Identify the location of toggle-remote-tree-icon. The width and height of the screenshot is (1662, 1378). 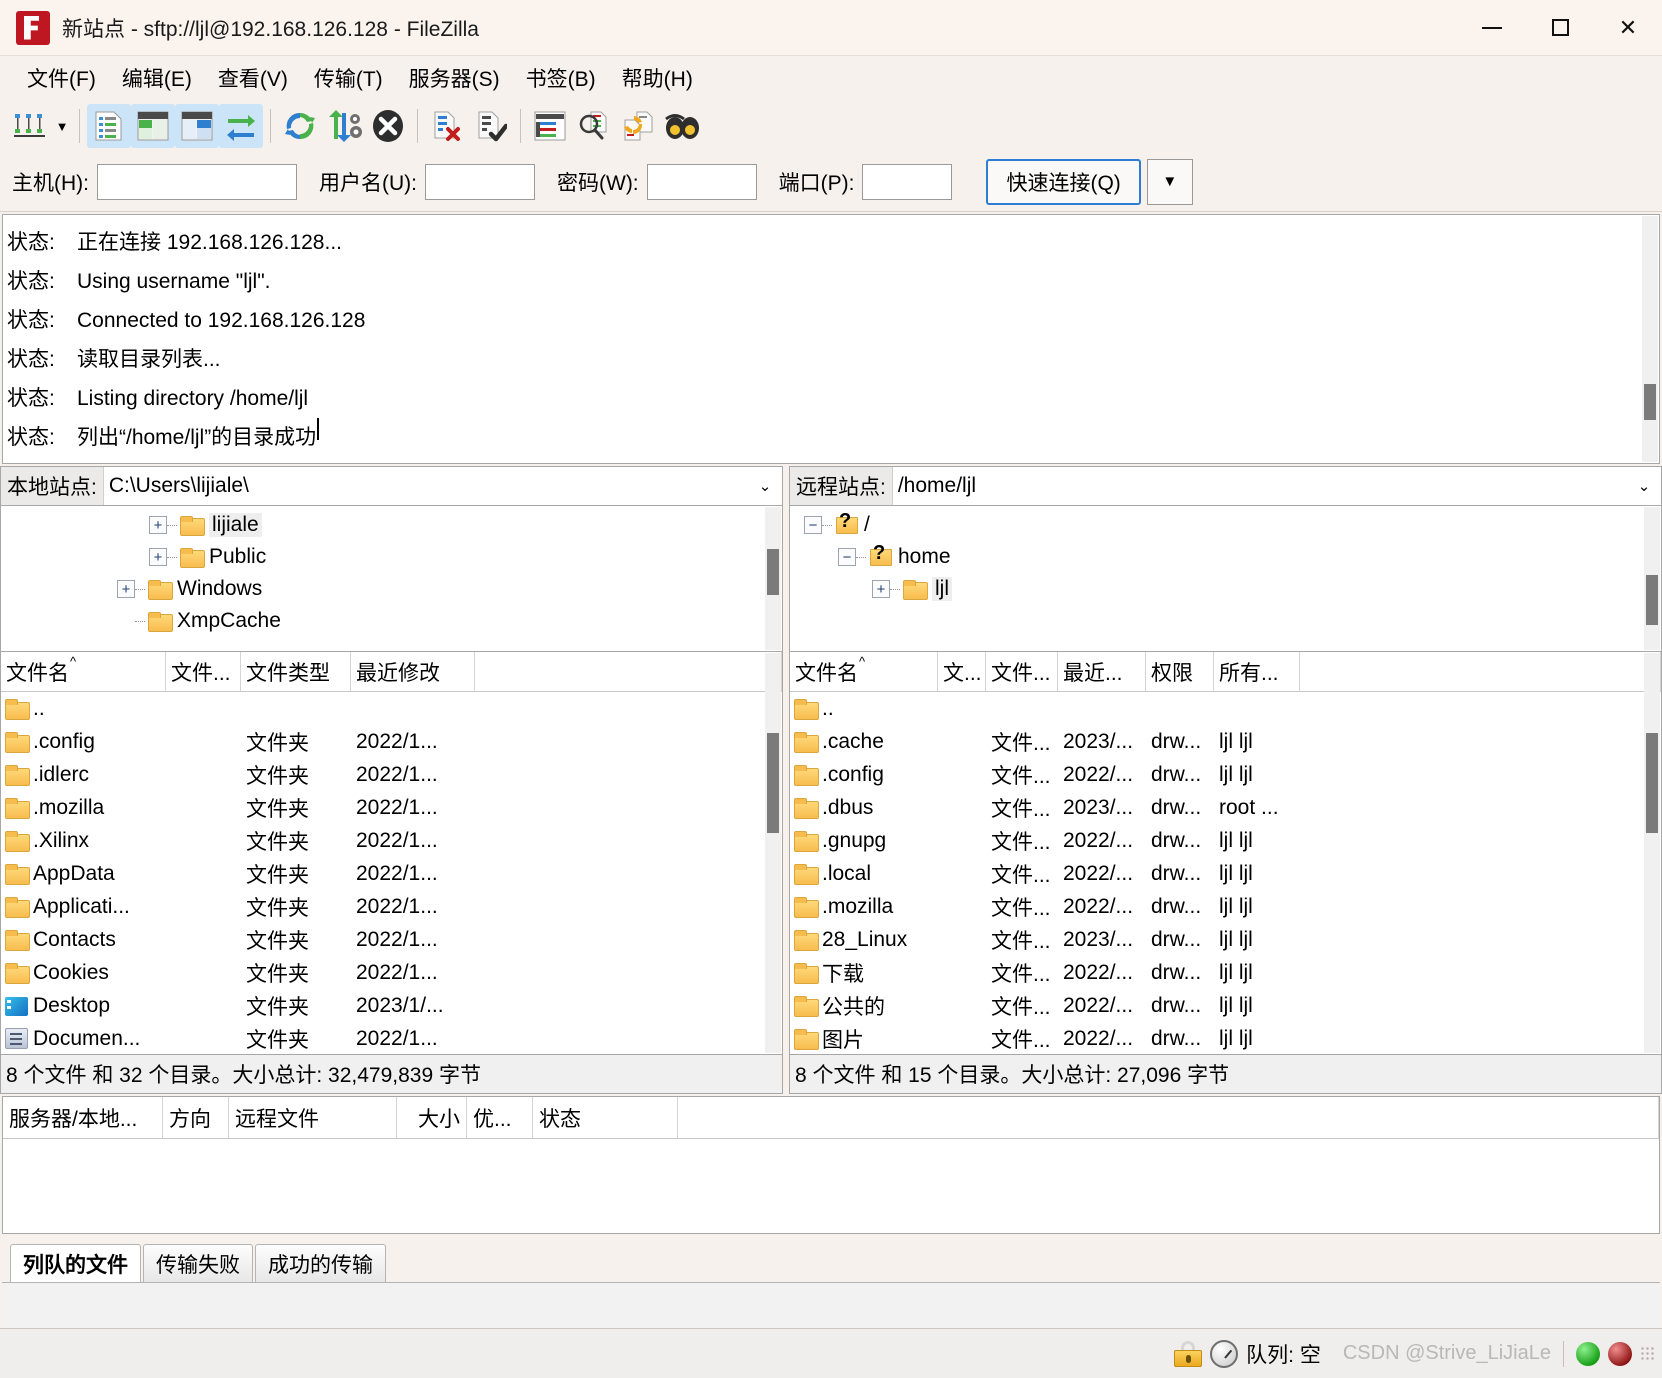
(197, 126).